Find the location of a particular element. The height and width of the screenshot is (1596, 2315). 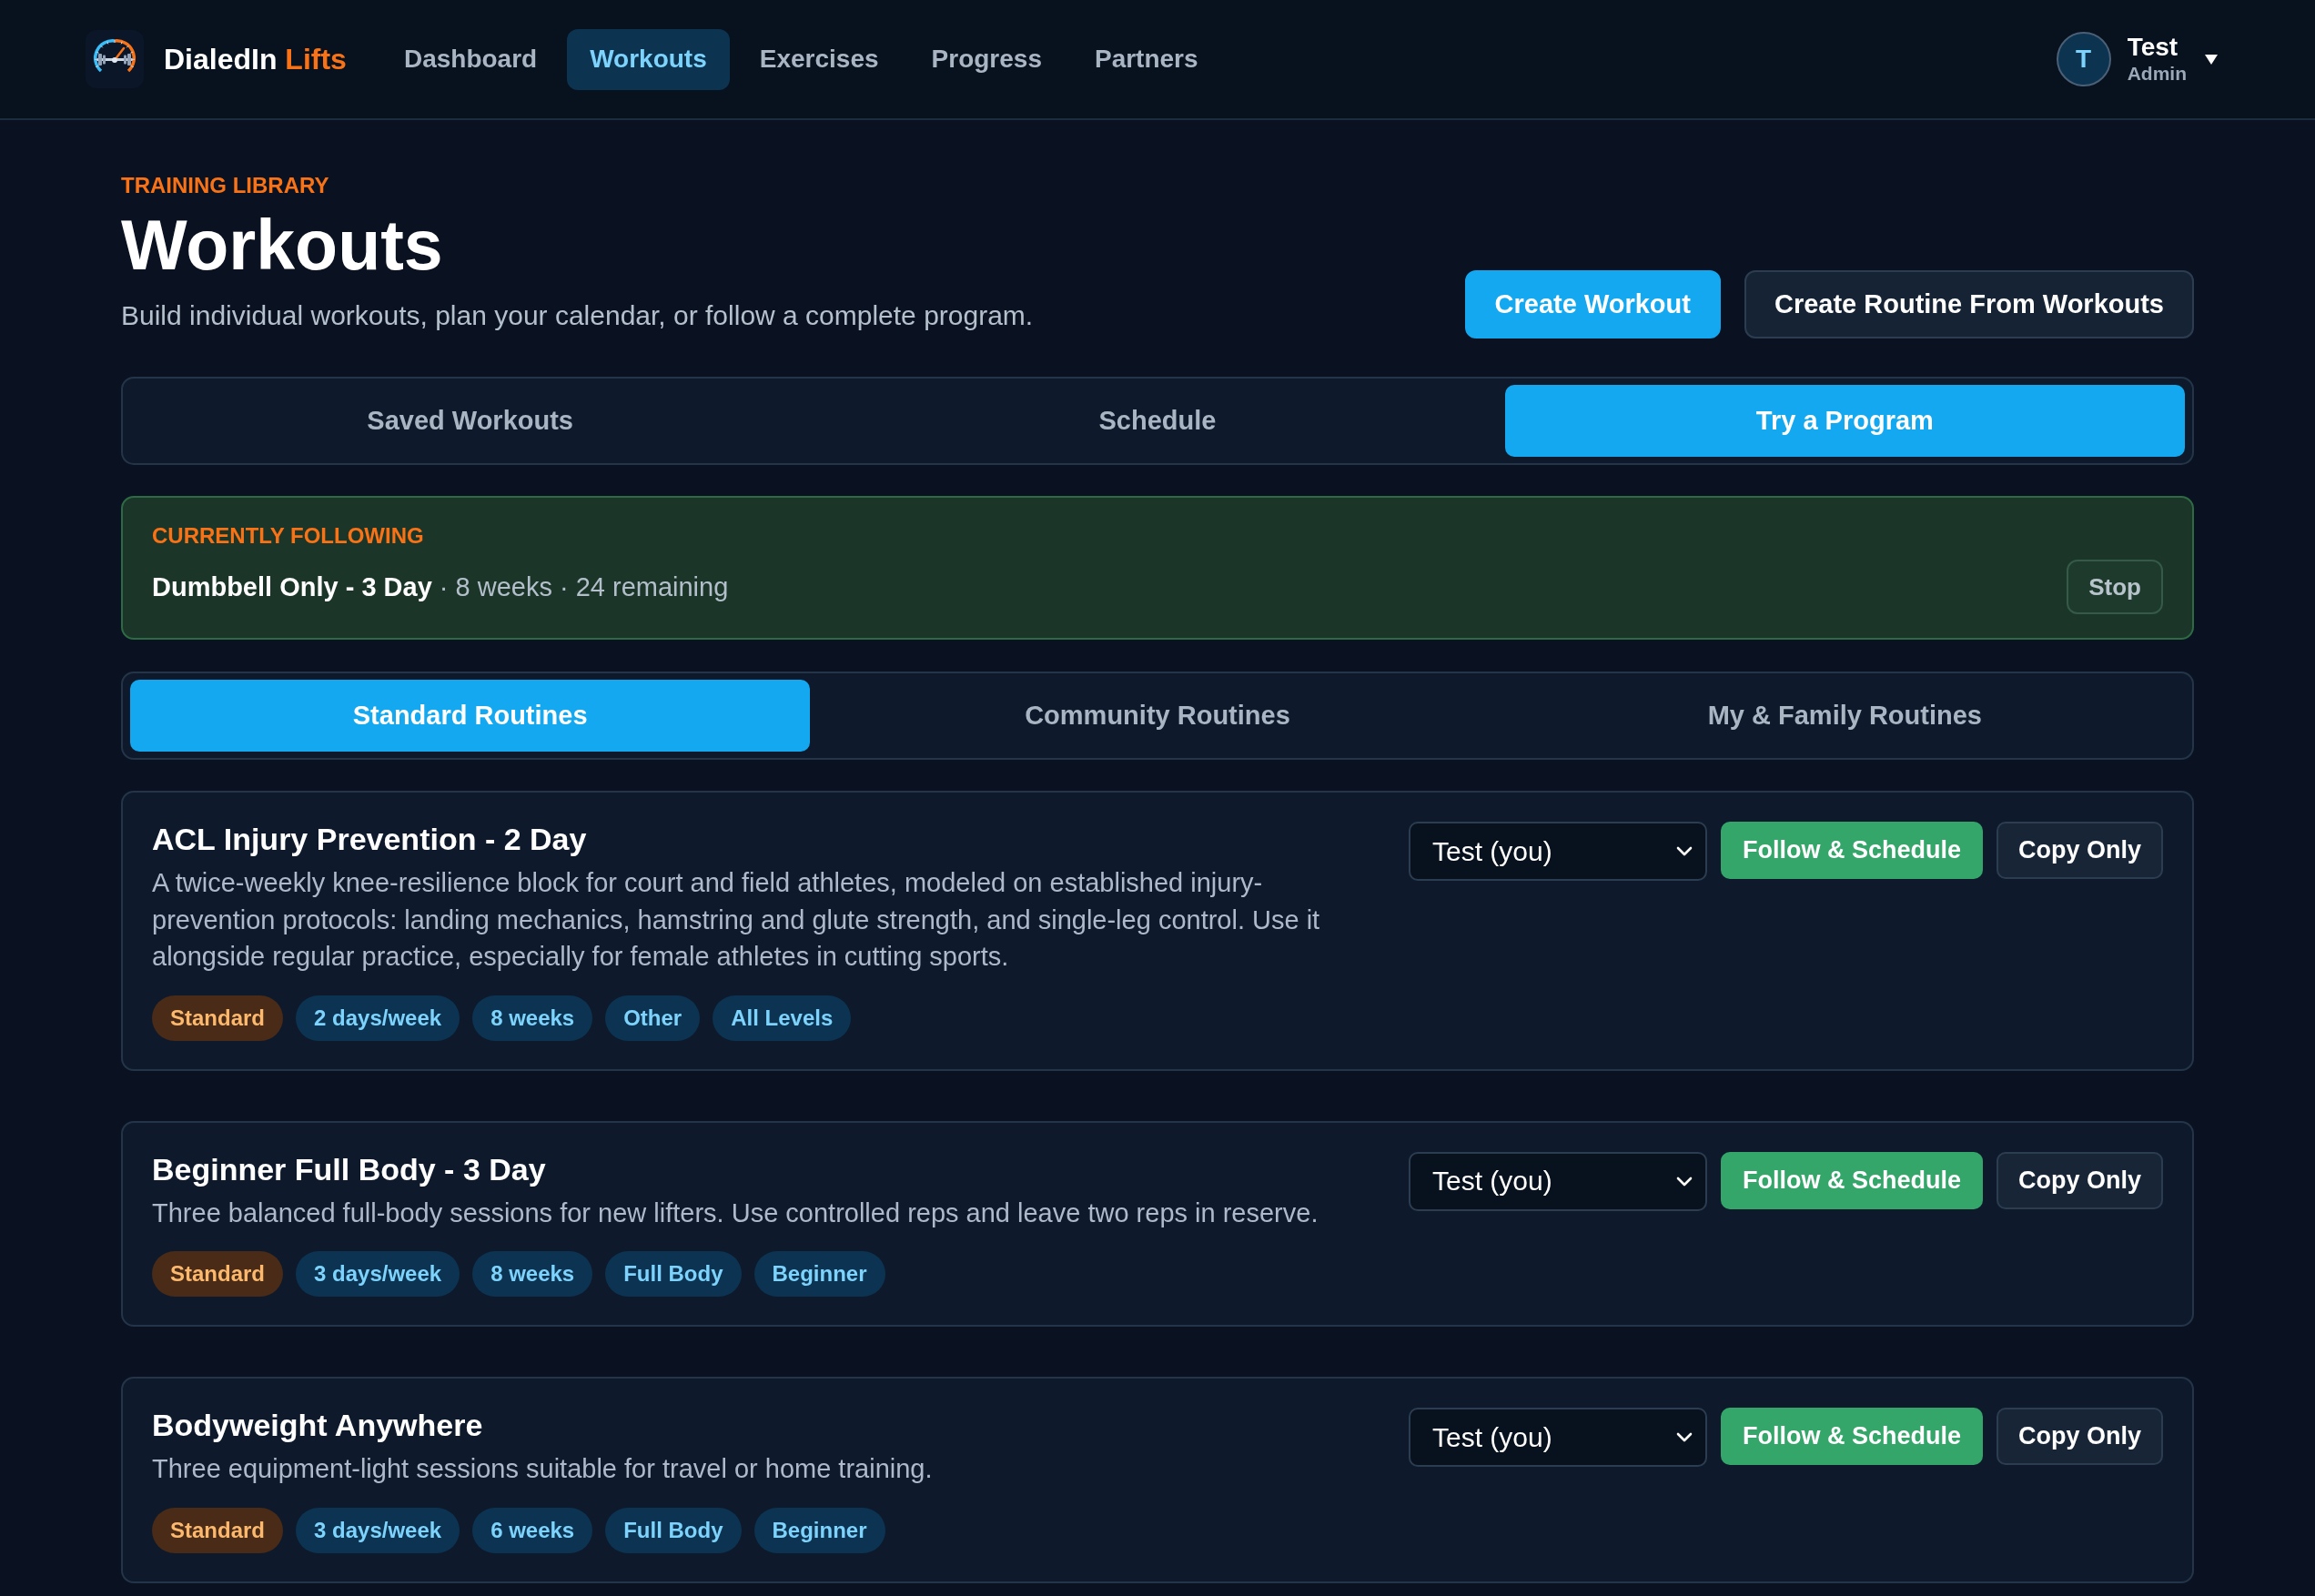

stop-button: Stop is located at coordinates (2115, 587).